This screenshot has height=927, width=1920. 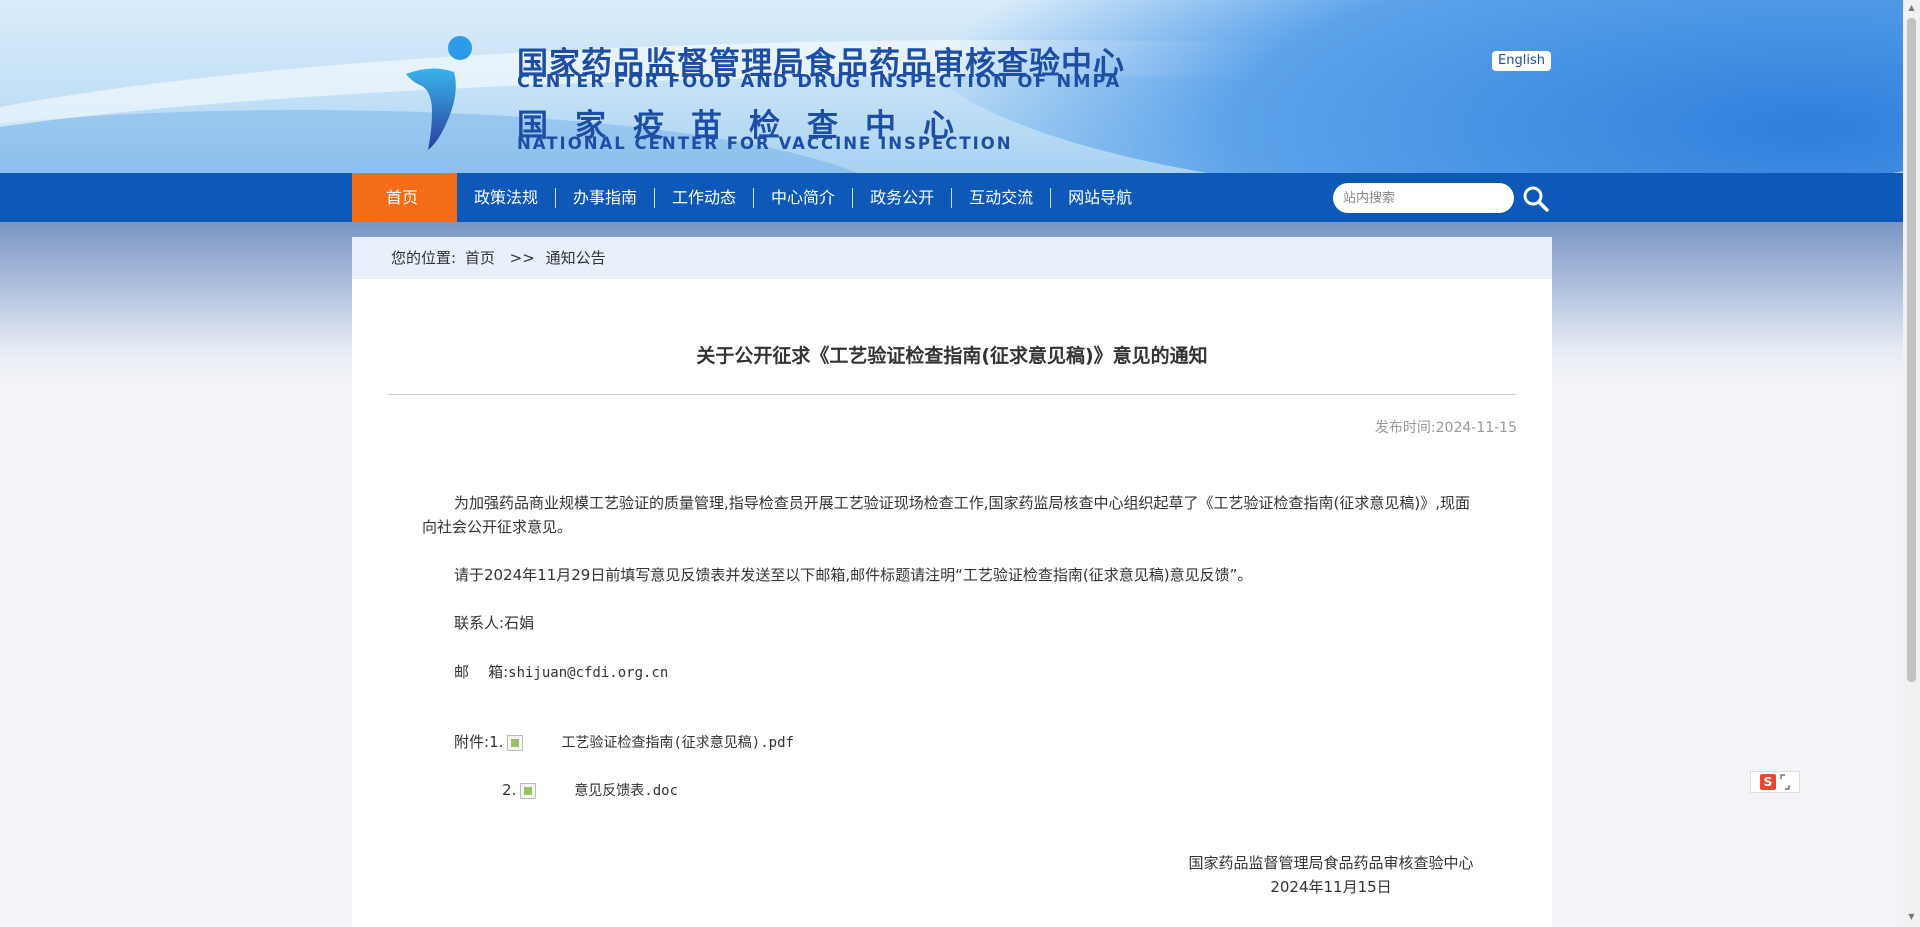 I want to click on attachment-row: 附件:1. 工艺验证检查指南(征求意见稿).pdf, so click(x=624, y=742).